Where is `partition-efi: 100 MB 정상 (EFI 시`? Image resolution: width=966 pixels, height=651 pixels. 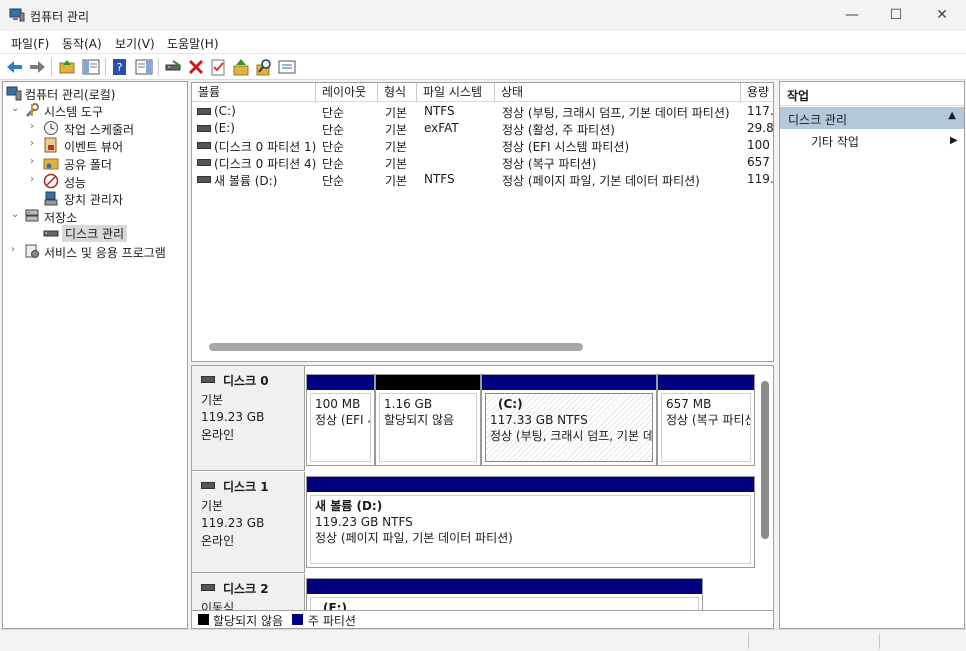 partition-efi: 100 MB 정상 (EFI 시 is located at coordinates (340, 420).